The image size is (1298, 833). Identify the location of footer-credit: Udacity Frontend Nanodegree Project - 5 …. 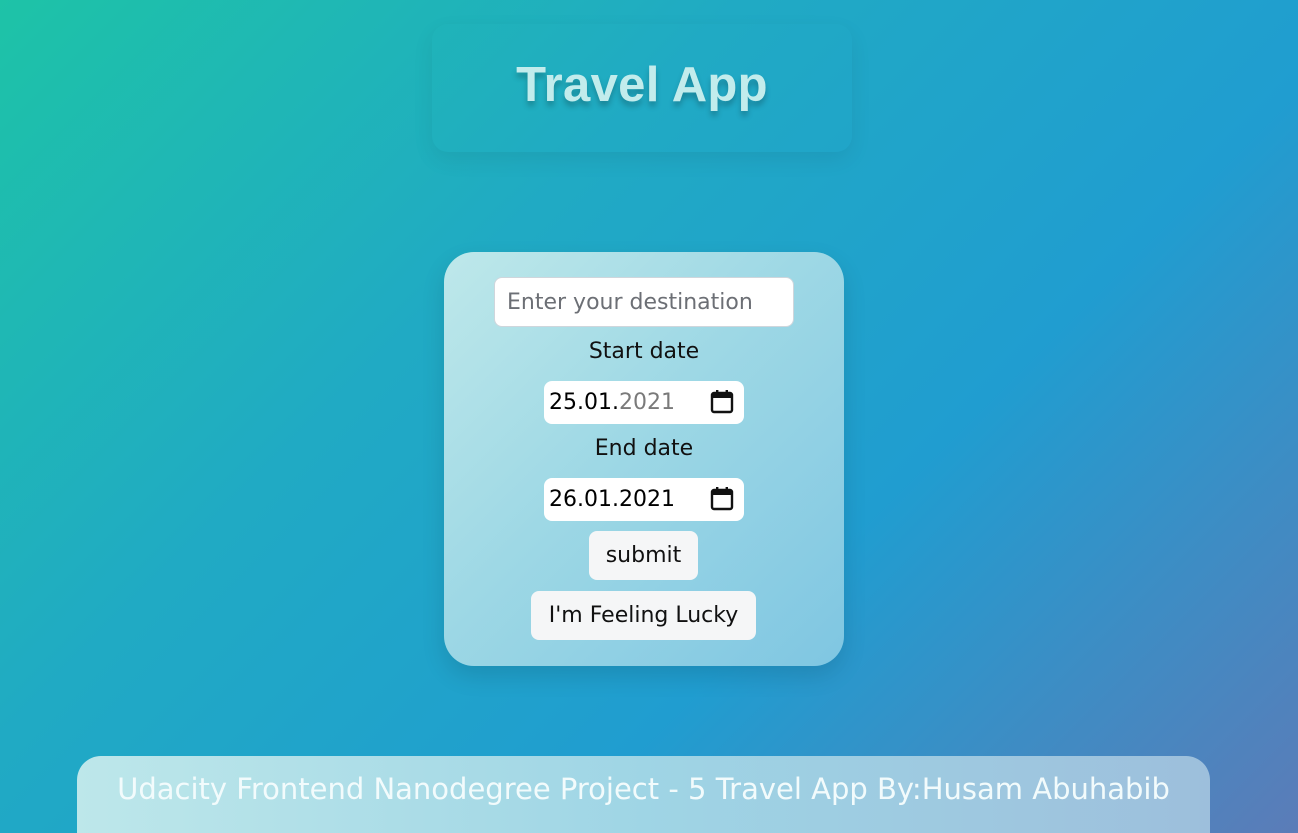
(643, 789).